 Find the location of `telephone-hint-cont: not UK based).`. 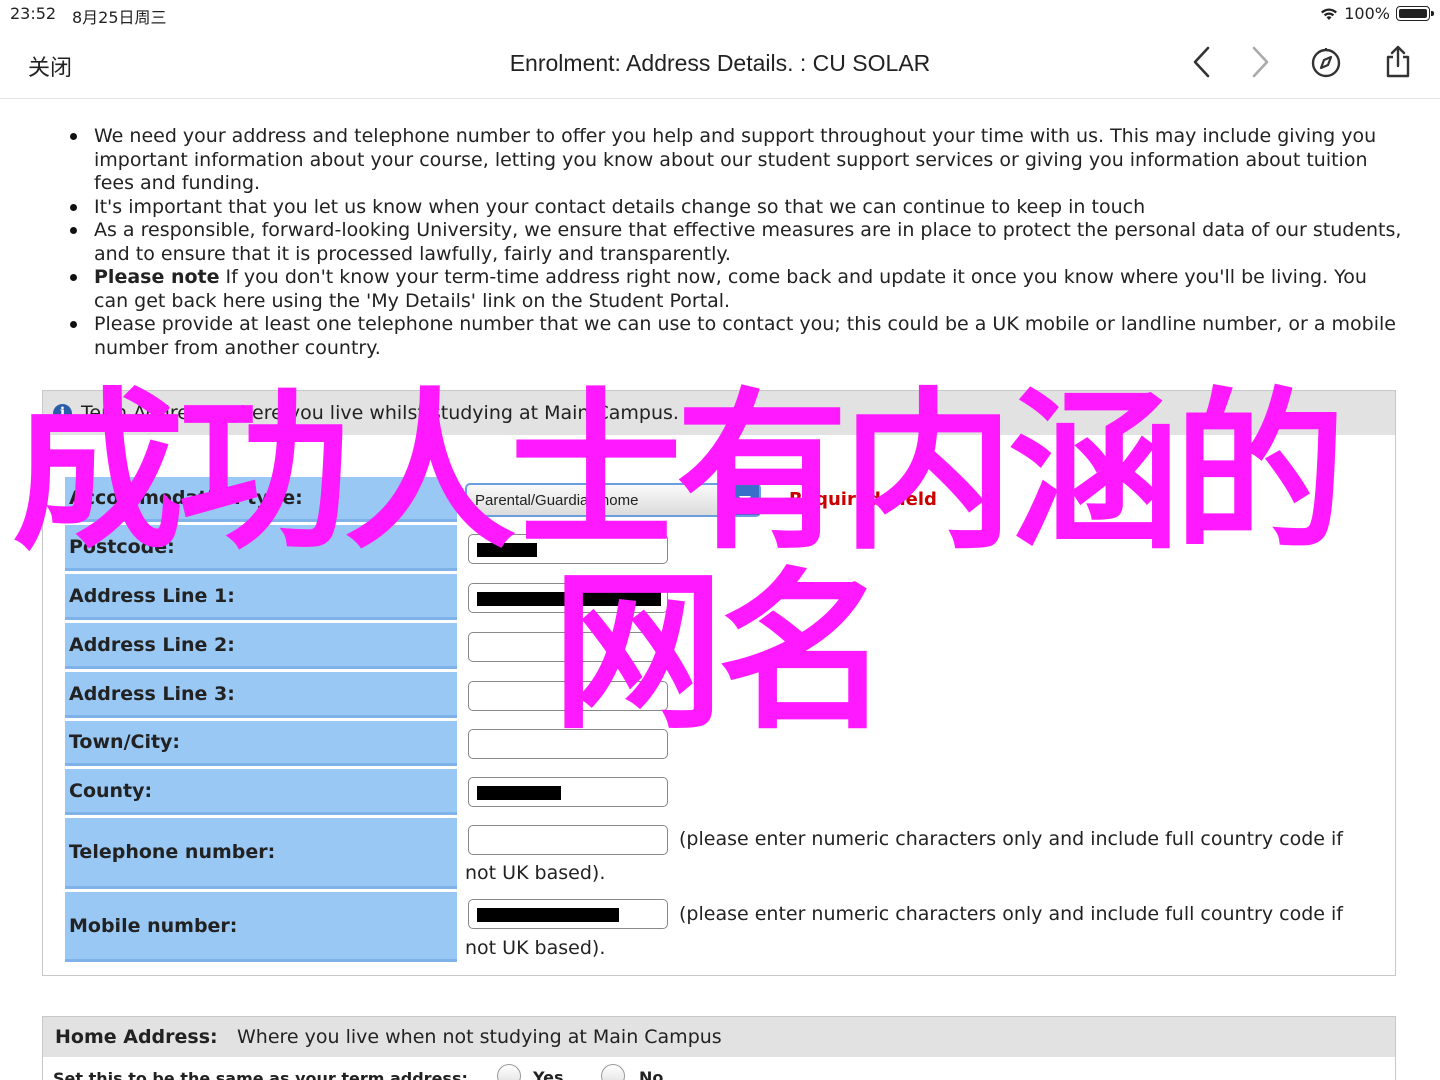

telephone-hint-cont: not UK based). is located at coordinates (535, 873).